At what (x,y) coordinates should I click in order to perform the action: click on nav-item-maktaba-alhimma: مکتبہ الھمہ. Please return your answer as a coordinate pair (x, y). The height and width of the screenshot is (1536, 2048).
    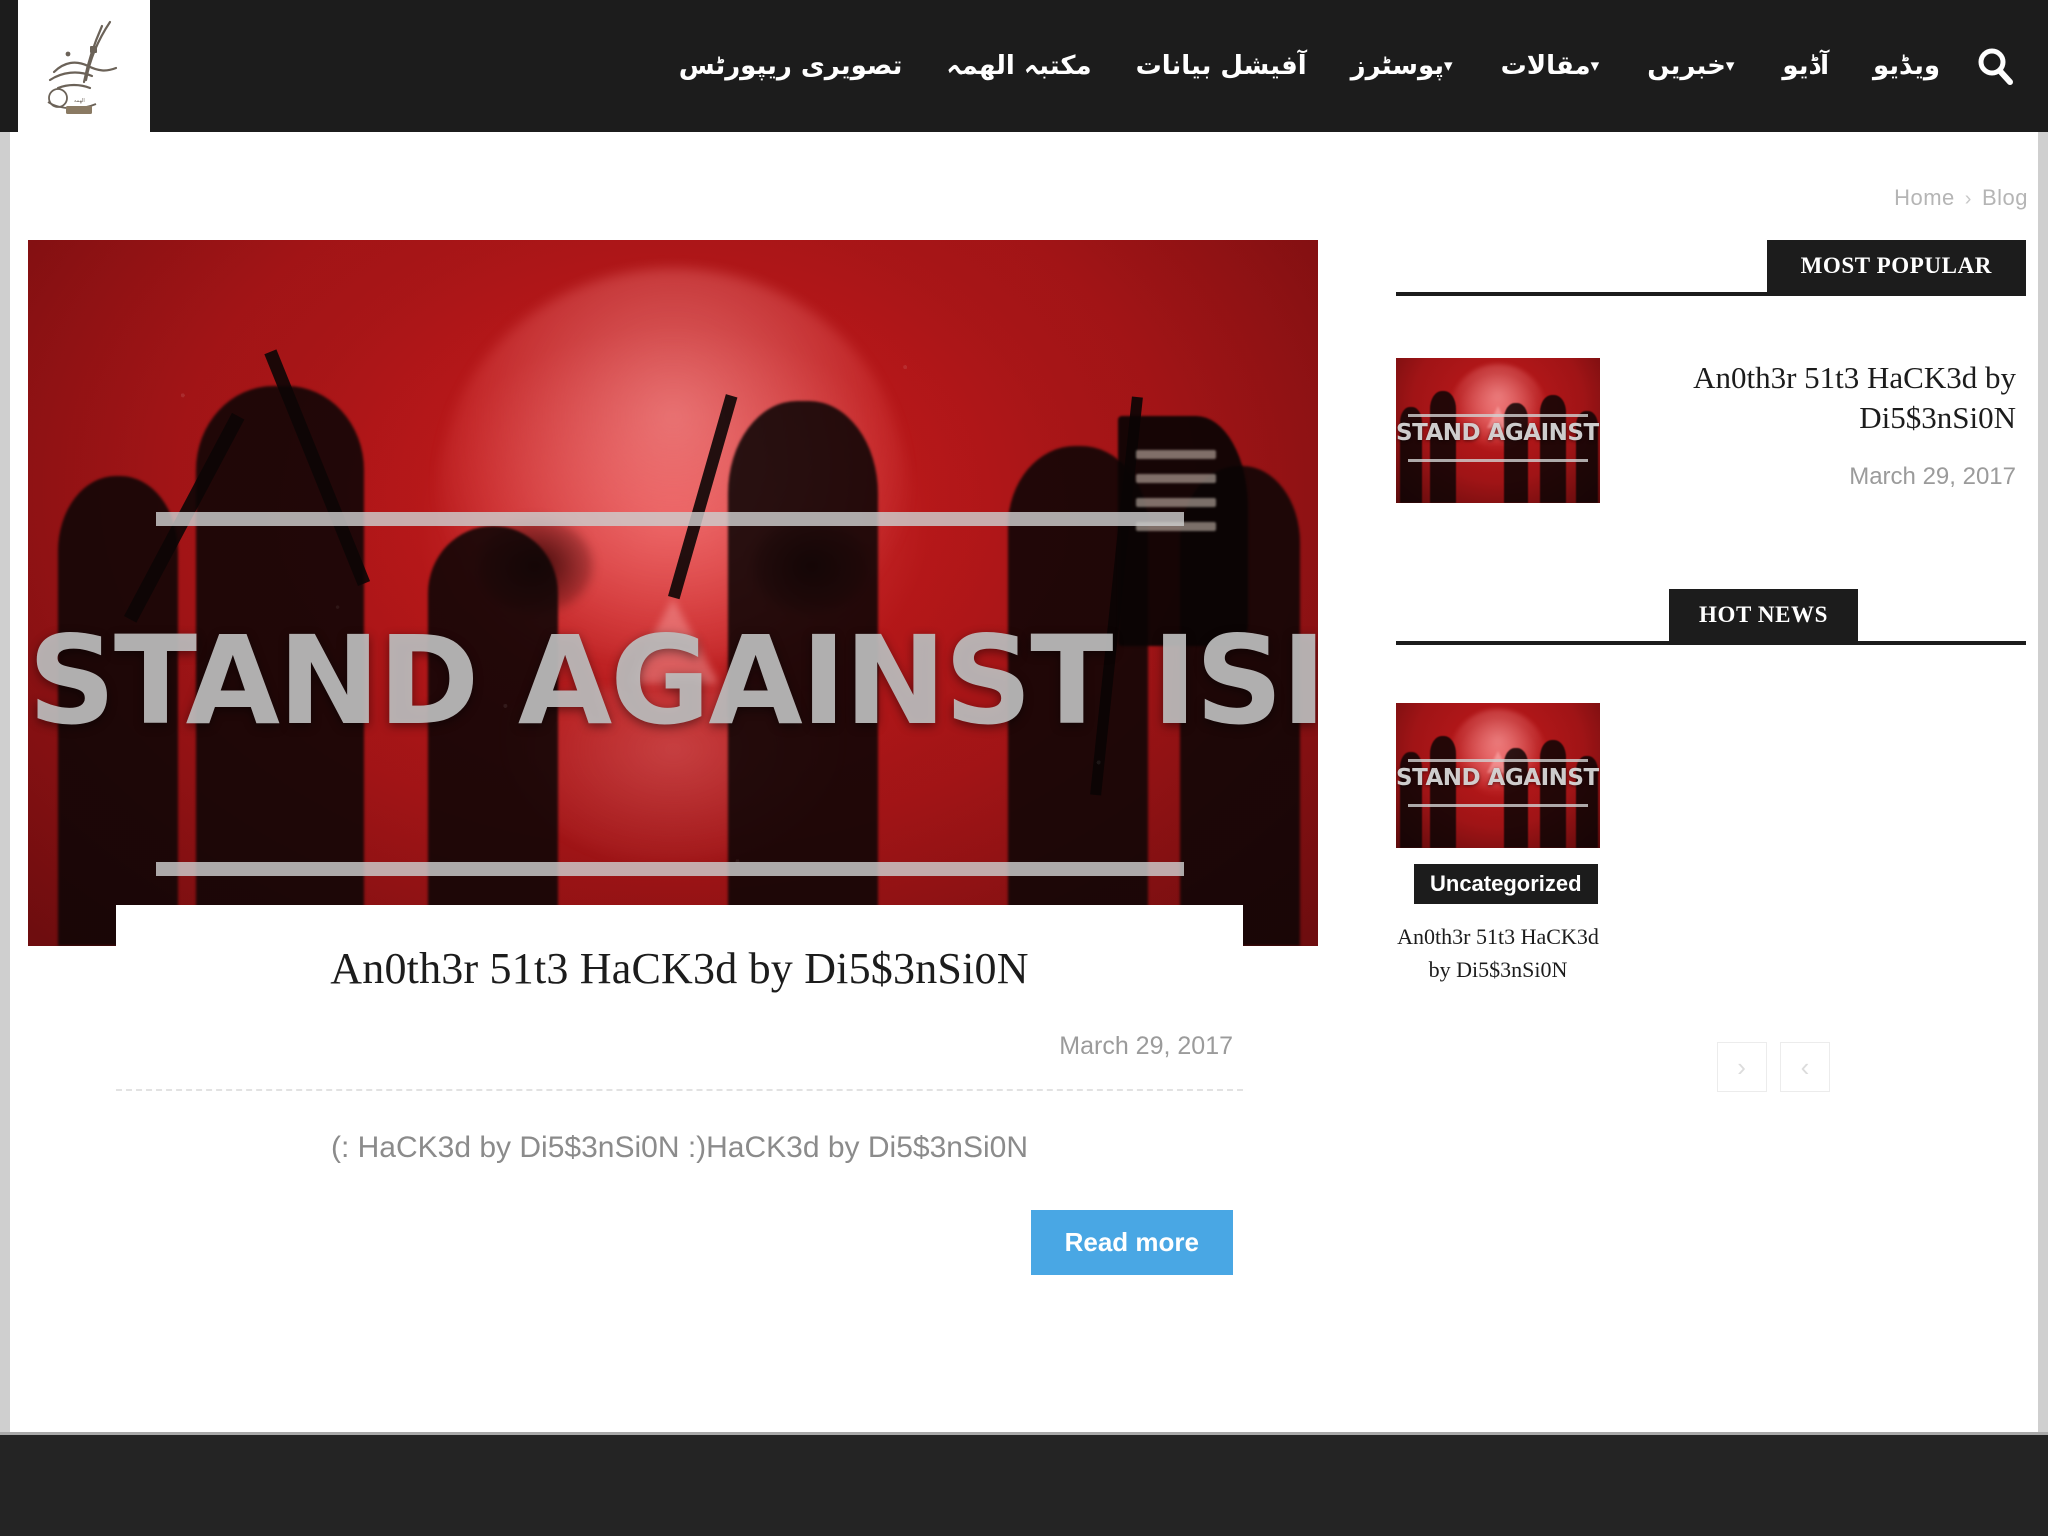
    Looking at the image, I should click on (1018, 66).